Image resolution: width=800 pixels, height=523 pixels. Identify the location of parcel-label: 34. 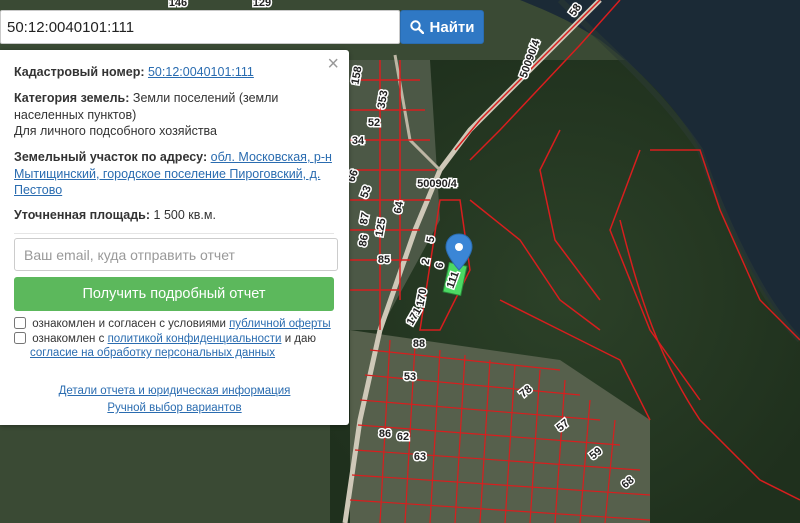
(358, 141).